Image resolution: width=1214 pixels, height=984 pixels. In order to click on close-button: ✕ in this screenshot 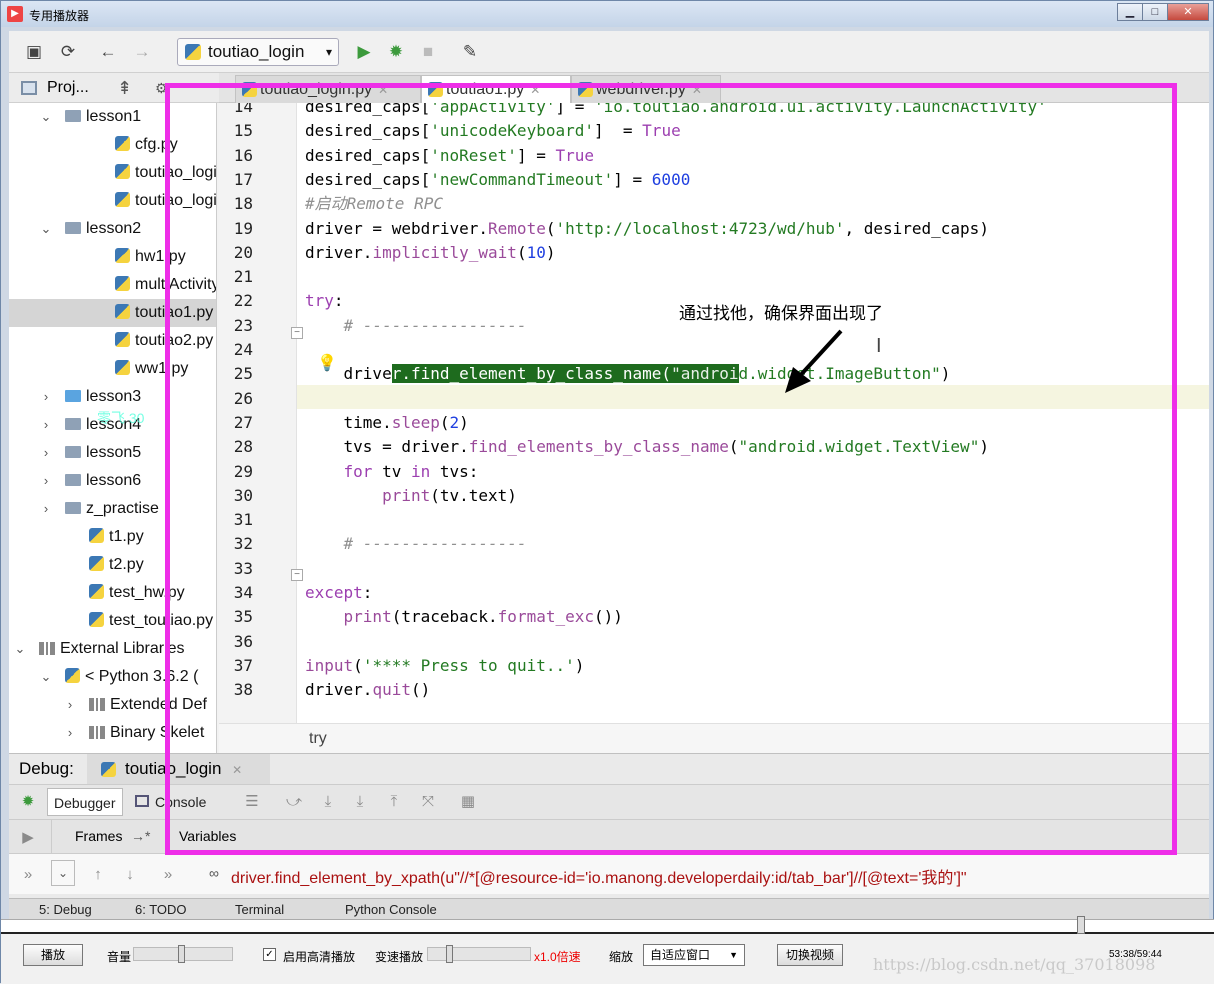, I will do `click(1188, 12)`.